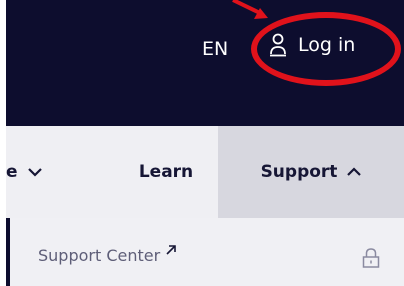 Image resolution: width=404 pixels, height=286 pixels. I want to click on user-icon, so click(278, 45).